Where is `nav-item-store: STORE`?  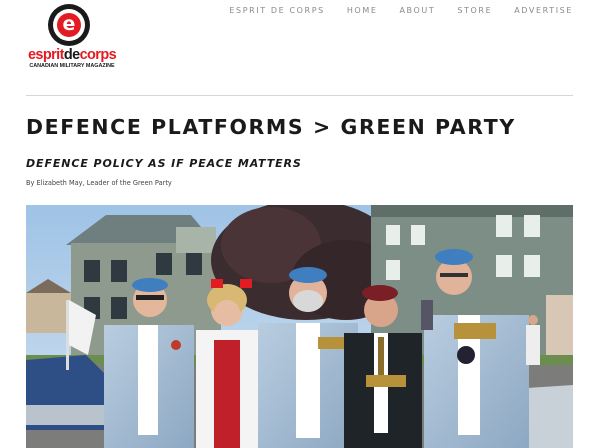 nav-item-store: STORE is located at coordinates (474, 10).